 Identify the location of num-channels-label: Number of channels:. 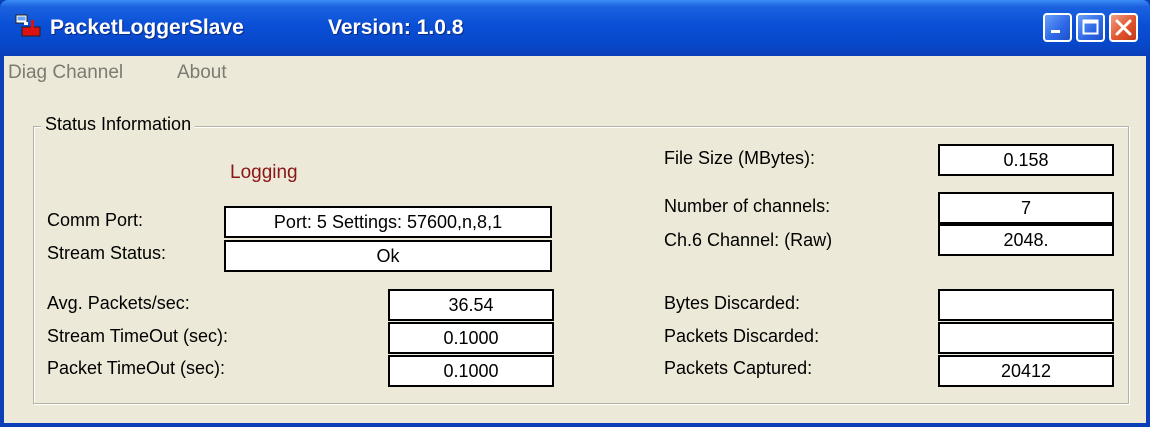
(747, 206).